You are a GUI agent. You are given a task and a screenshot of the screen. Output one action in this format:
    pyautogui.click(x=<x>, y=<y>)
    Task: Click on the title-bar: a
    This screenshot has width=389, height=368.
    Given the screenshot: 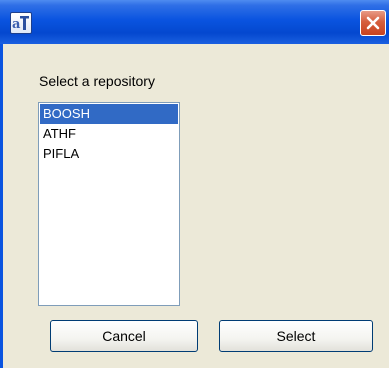 What is the action you would take?
    pyautogui.click(x=194, y=22)
    